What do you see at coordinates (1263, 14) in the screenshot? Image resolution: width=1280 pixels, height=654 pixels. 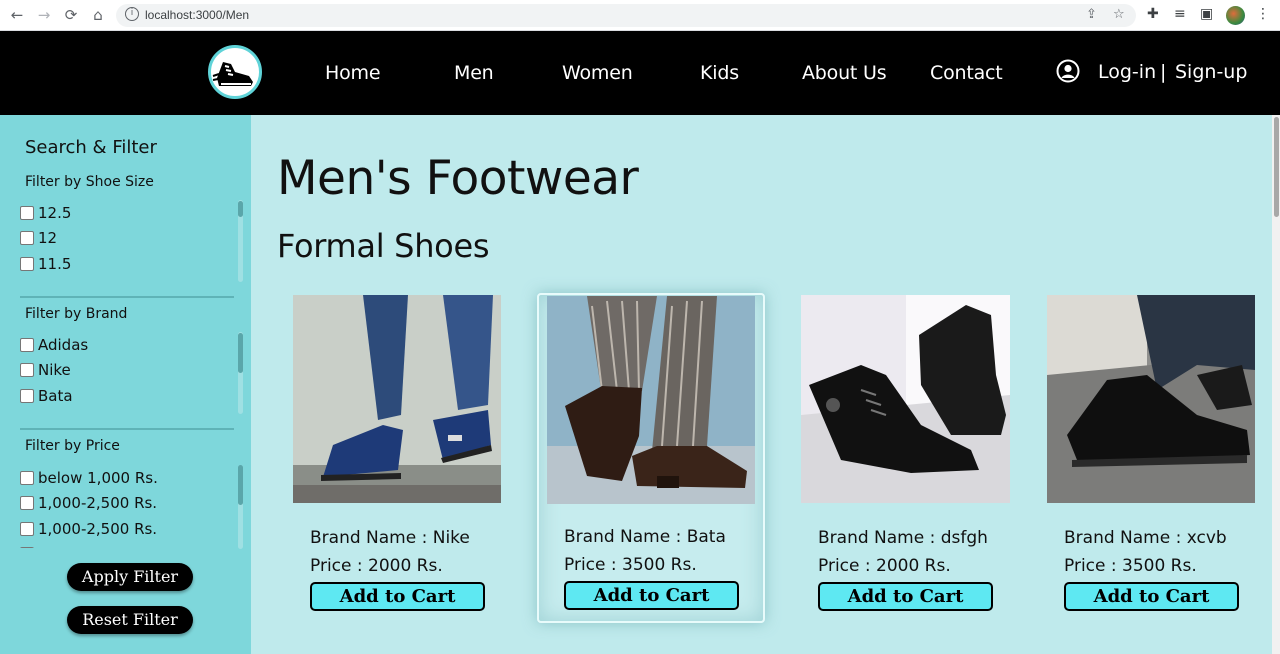 I see `menu-dots-icon: ⋮` at bounding box center [1263, 14].